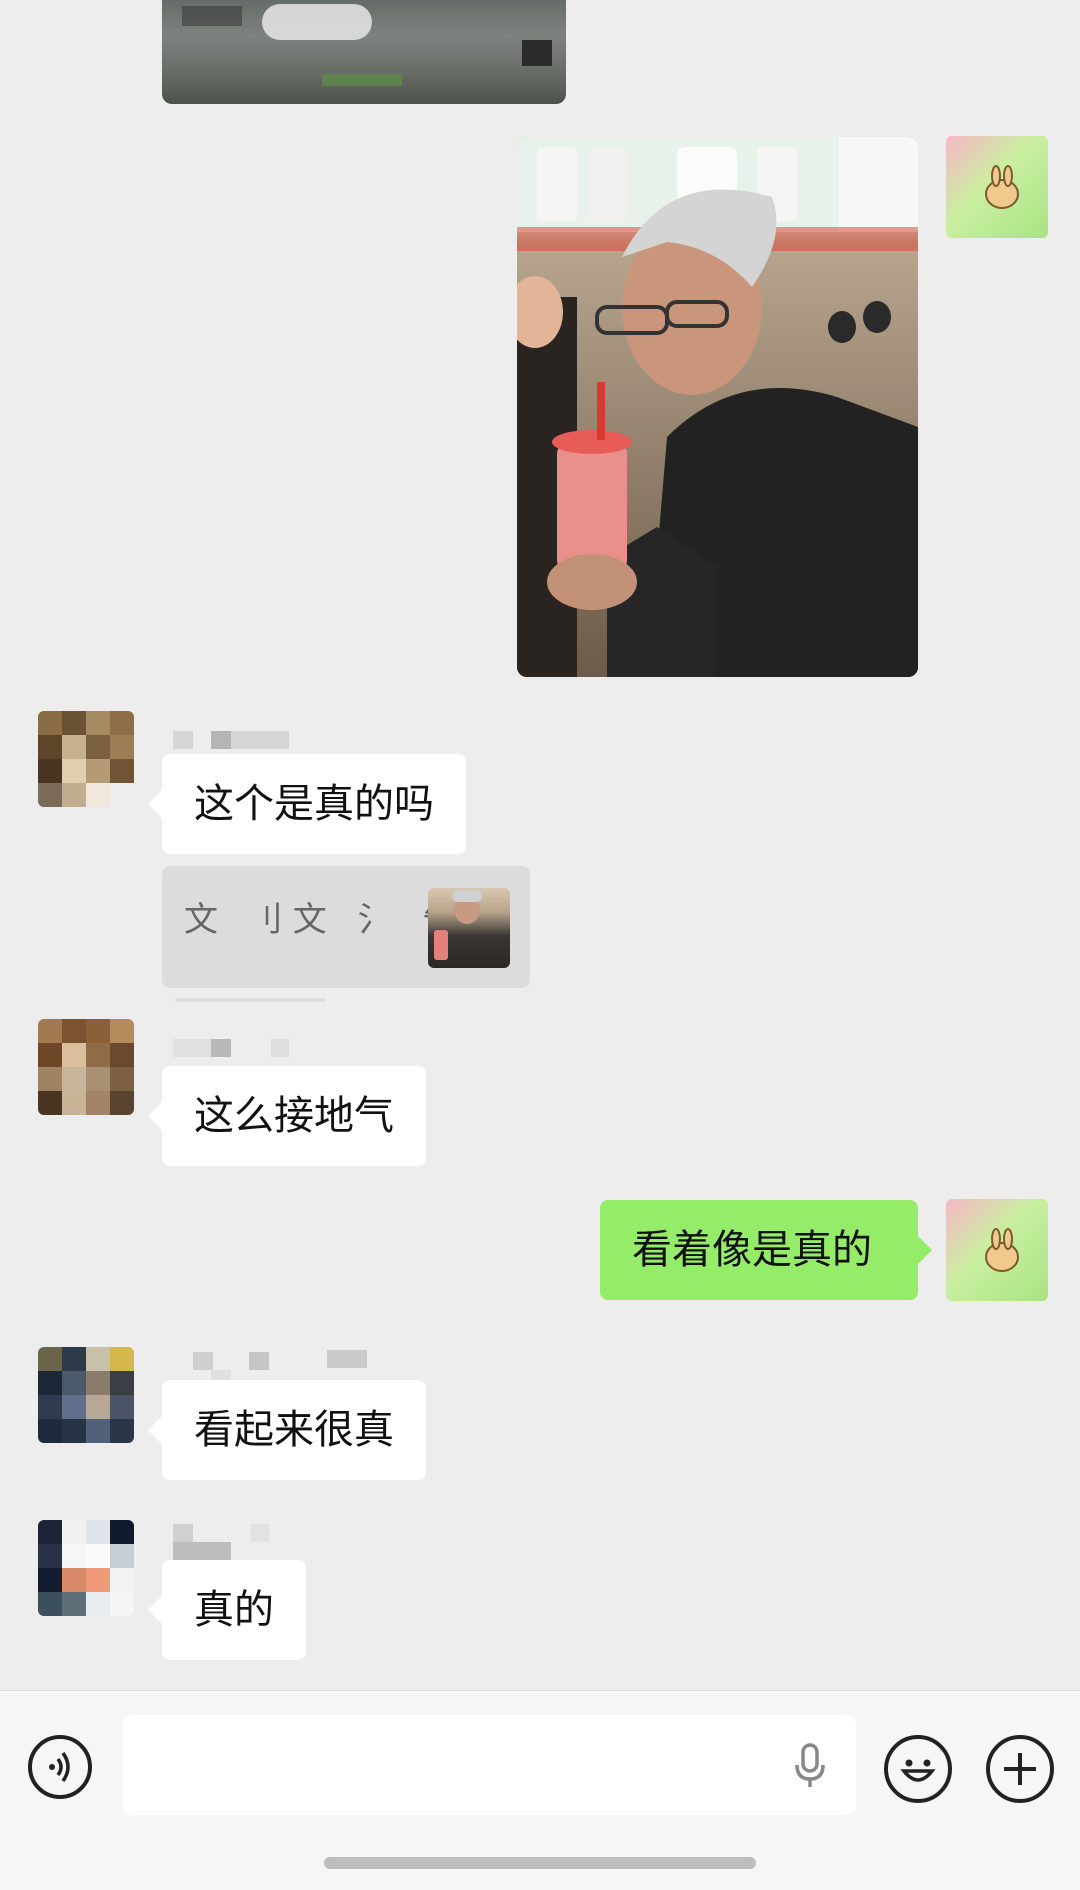  What do you see at coordinates (540, 1863) in the screenshot?
I see `home-indicator` at bounding box center [540, 1863].